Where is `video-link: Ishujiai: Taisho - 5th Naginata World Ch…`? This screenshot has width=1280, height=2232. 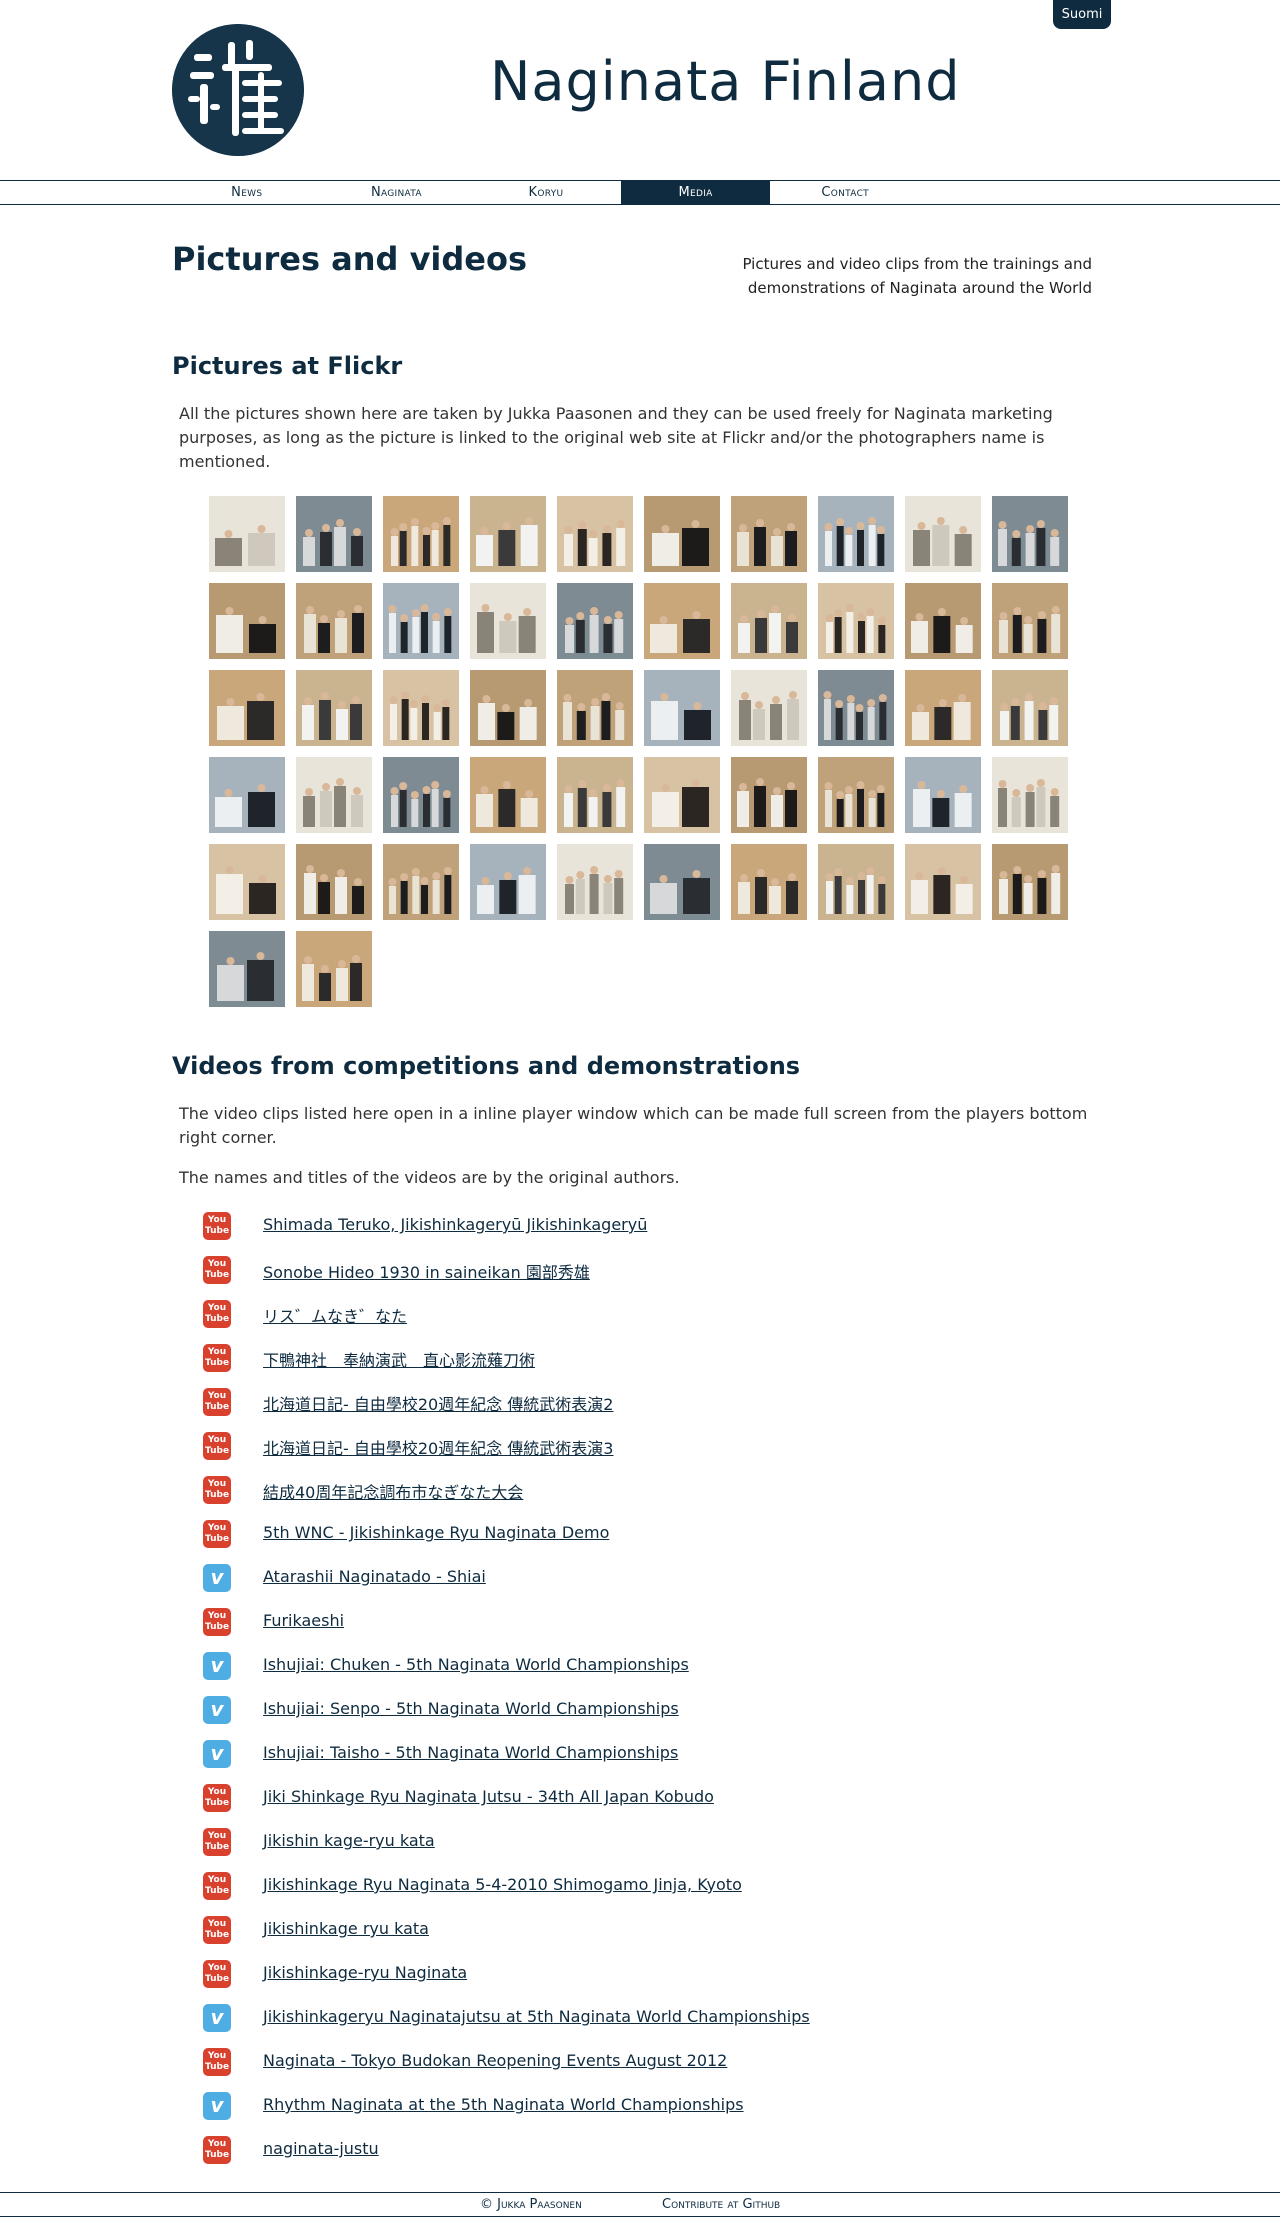 video-link: Ishujiai: Taisho - 5th Naginata World Ch… is located at coordinates (470, 1752).